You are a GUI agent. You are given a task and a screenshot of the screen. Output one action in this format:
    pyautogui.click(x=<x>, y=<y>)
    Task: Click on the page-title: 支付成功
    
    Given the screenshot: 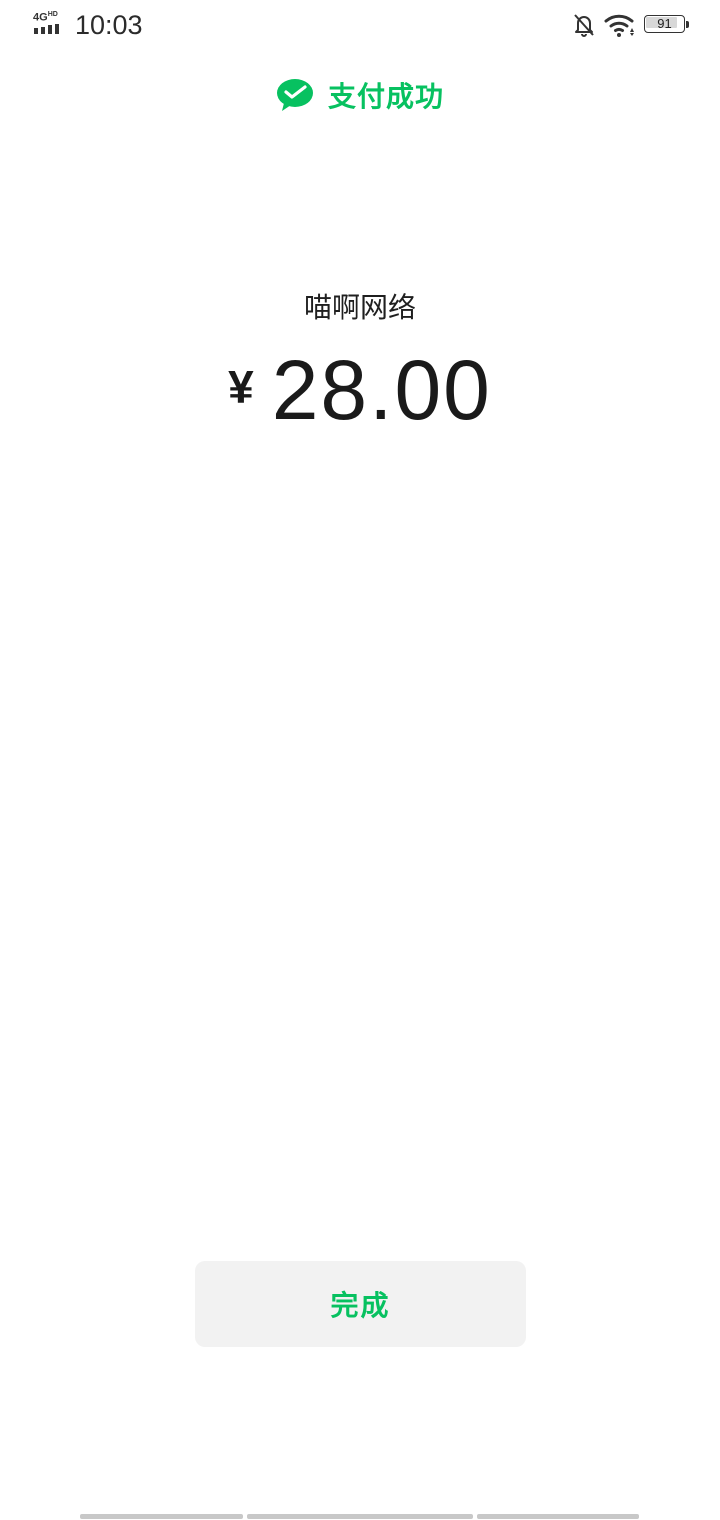 What is the action you would take?
    pyautogui.click(x=385, y=96)
    